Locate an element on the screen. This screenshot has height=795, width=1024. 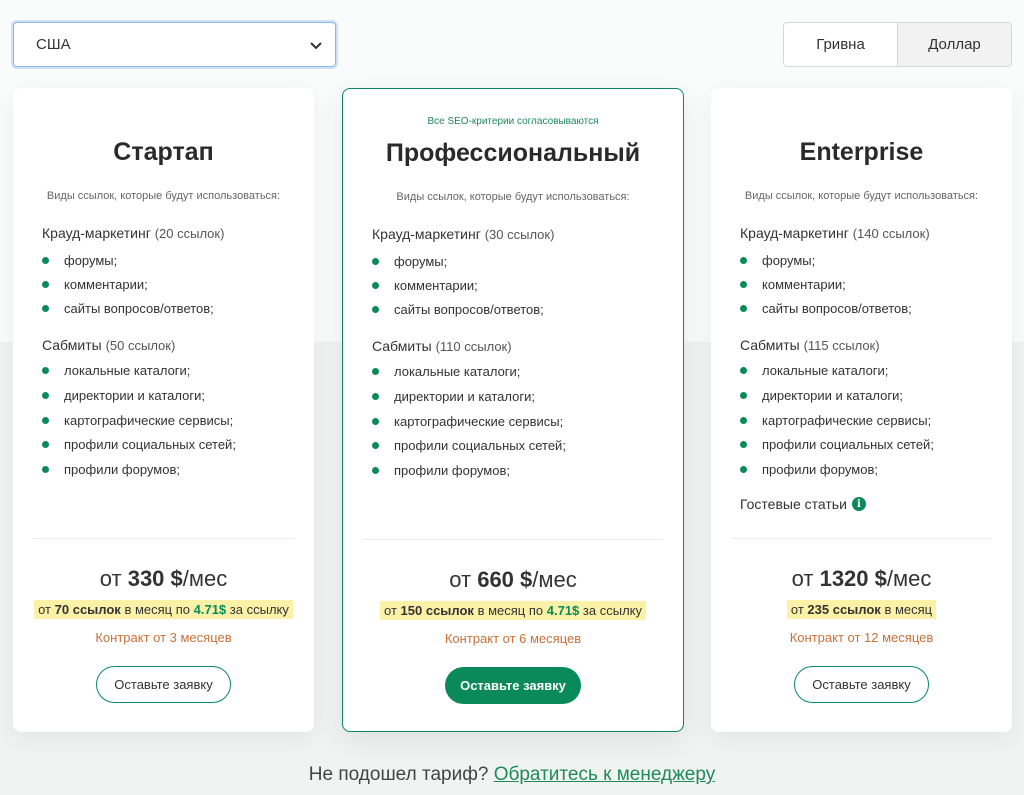
contact-manager-link: Обратитесь к менеджеру is located at coordinates (605, 774).